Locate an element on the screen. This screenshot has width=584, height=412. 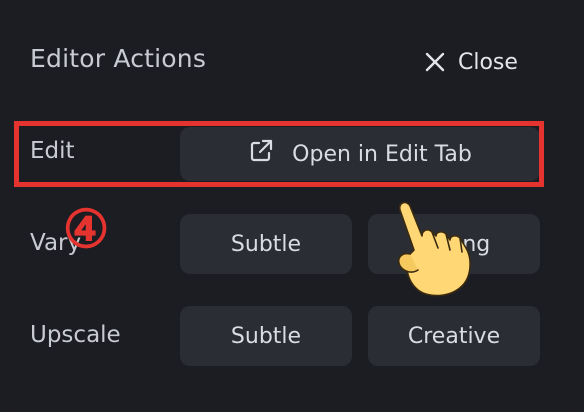
close-button: Close is located at coordinates (471, 62).